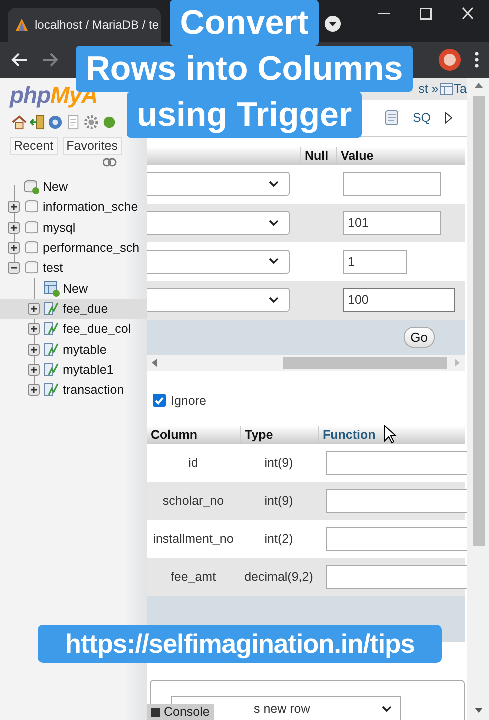 This screenshot has height=720, width=489. What do you see at coordinates (73, 390) in the screenshot?
I see `tree-item: transaction` at bounding box center [73, 390].